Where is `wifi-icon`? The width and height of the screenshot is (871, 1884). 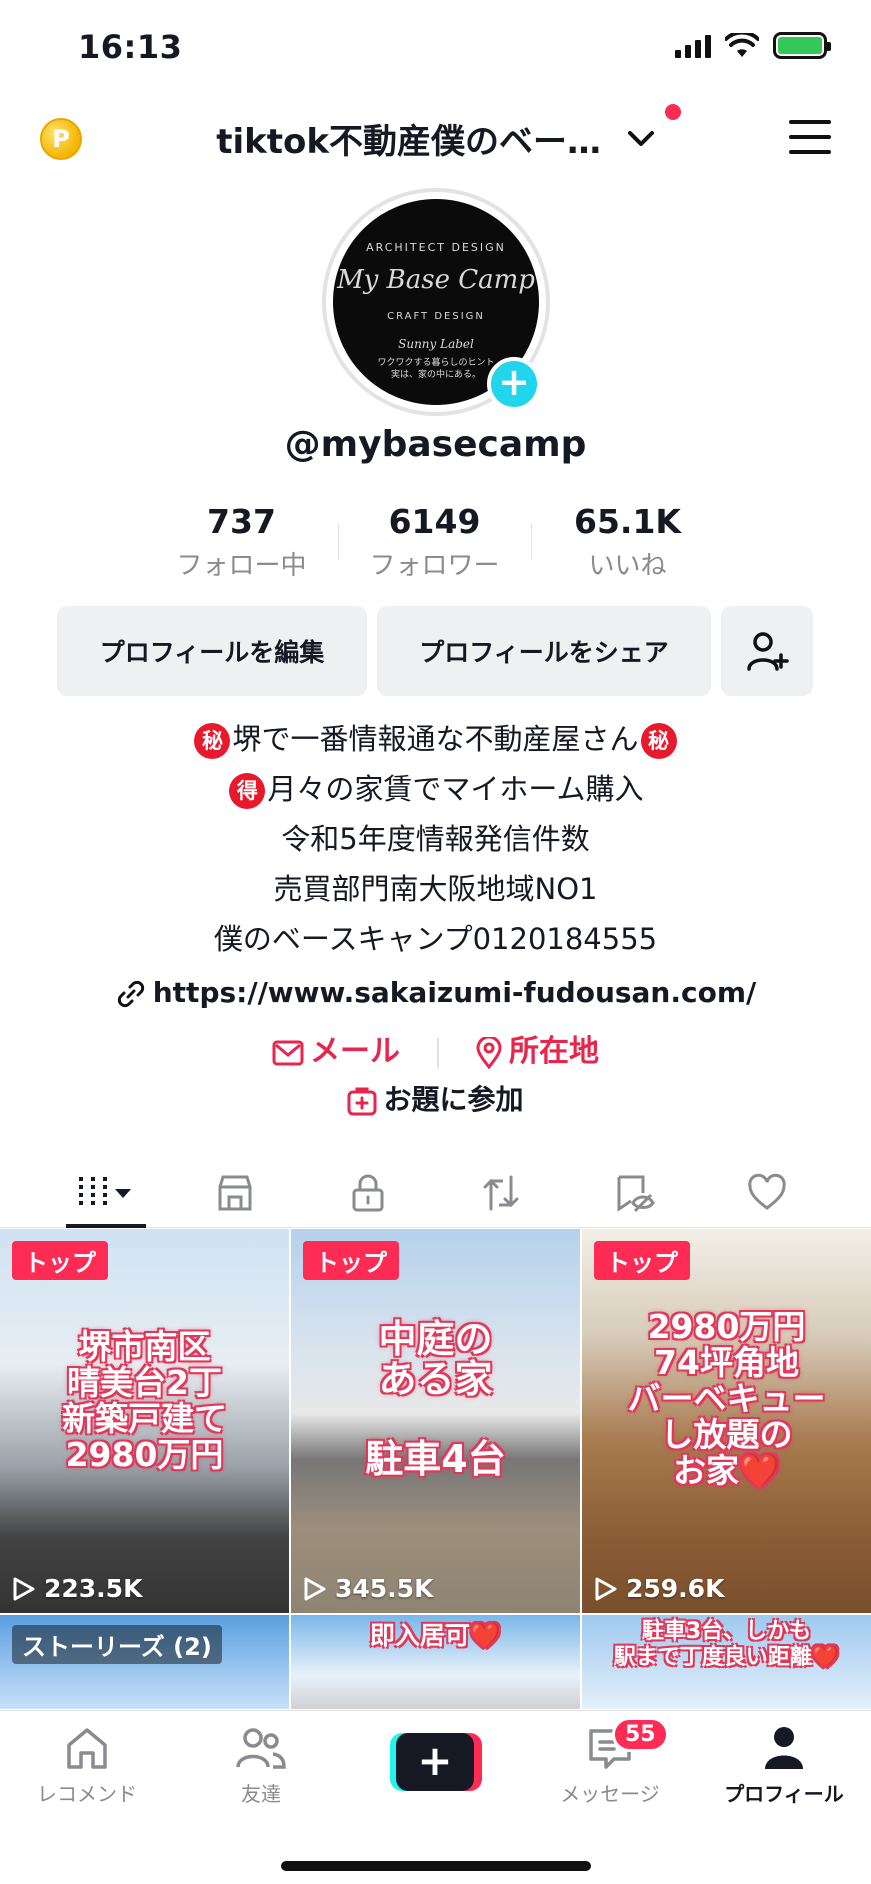
wifi-icon is located at coordinates (742, 44).